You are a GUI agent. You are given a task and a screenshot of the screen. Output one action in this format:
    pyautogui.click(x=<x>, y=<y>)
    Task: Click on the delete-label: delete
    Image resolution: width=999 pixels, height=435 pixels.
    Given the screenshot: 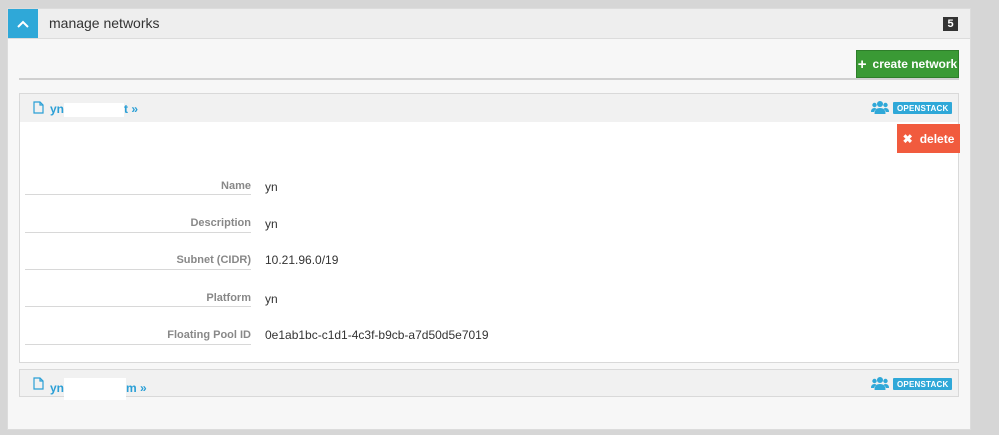 What is the action you would take?
    pyautogui.click(x=937, y=138)
    